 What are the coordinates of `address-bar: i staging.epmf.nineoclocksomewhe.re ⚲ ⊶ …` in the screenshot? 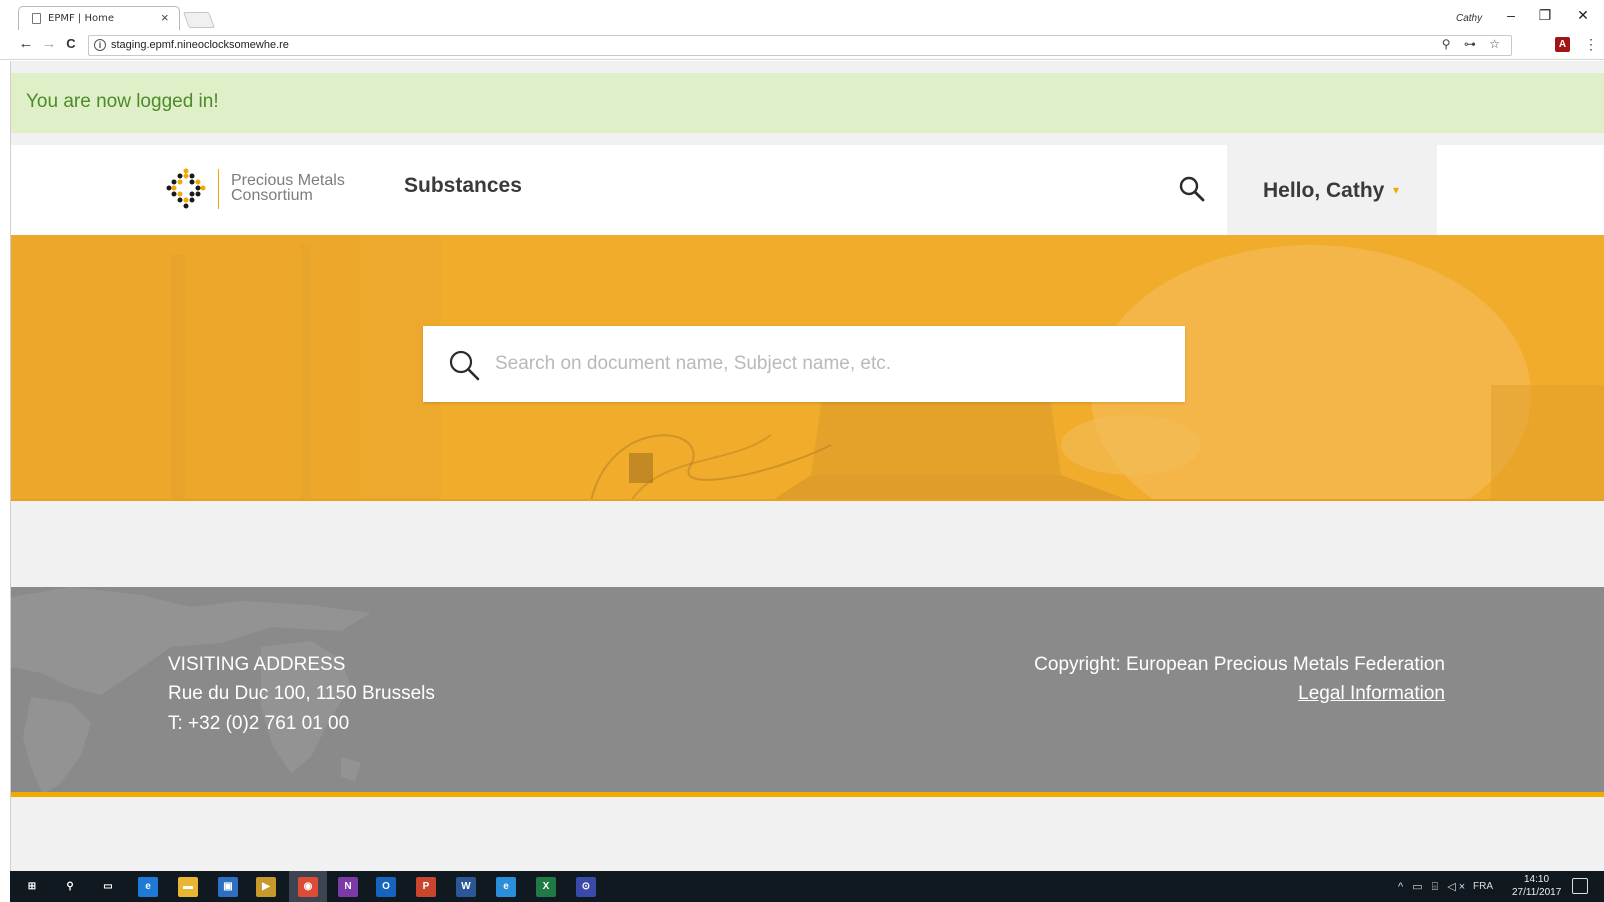 It's located at (800, 45).